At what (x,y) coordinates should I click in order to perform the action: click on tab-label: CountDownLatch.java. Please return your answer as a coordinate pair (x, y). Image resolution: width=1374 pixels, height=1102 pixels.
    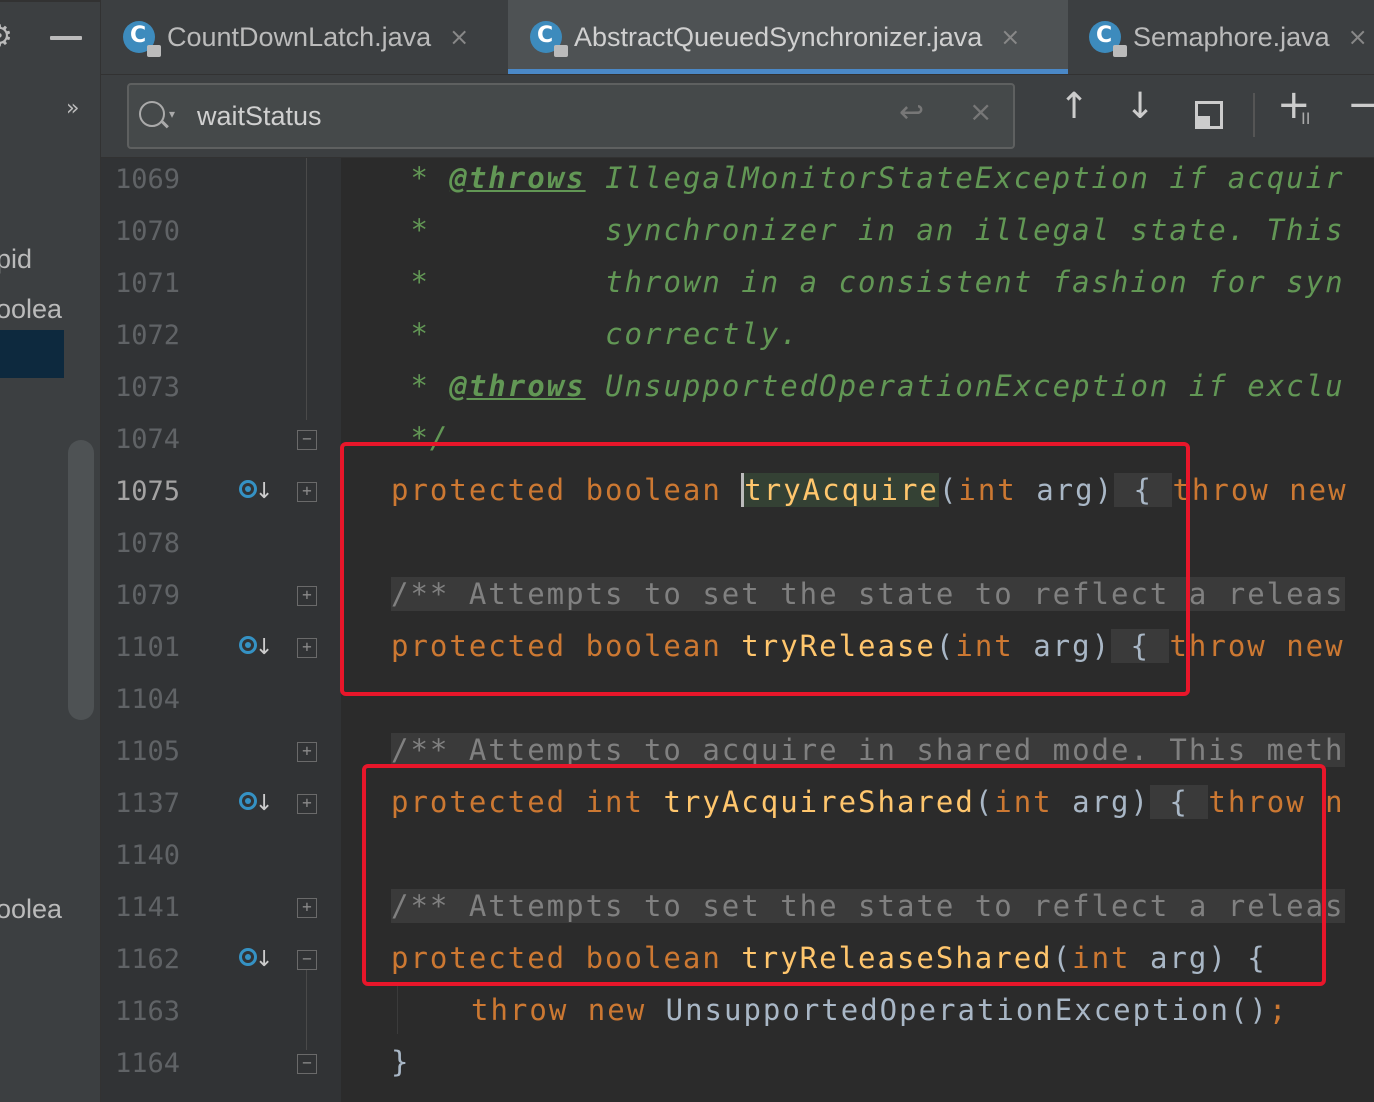
    Looking at the image, I should click on (299, 36).